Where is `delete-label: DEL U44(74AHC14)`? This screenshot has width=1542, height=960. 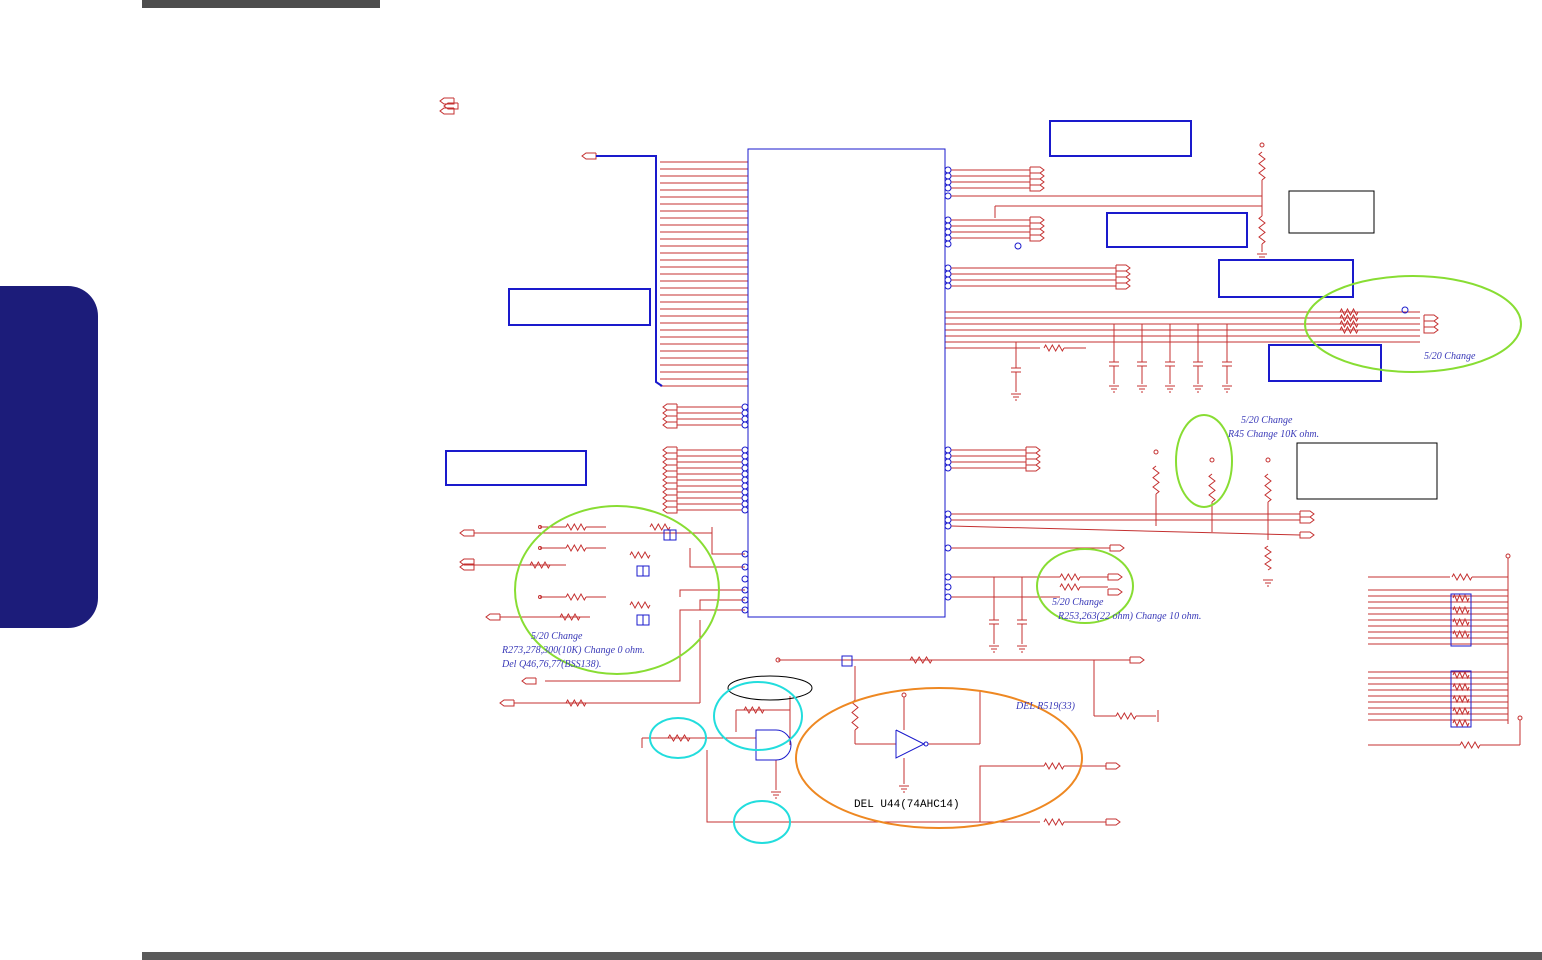 delete-label: DEL U44(74AHC14) is located at coordinates (907, 805).